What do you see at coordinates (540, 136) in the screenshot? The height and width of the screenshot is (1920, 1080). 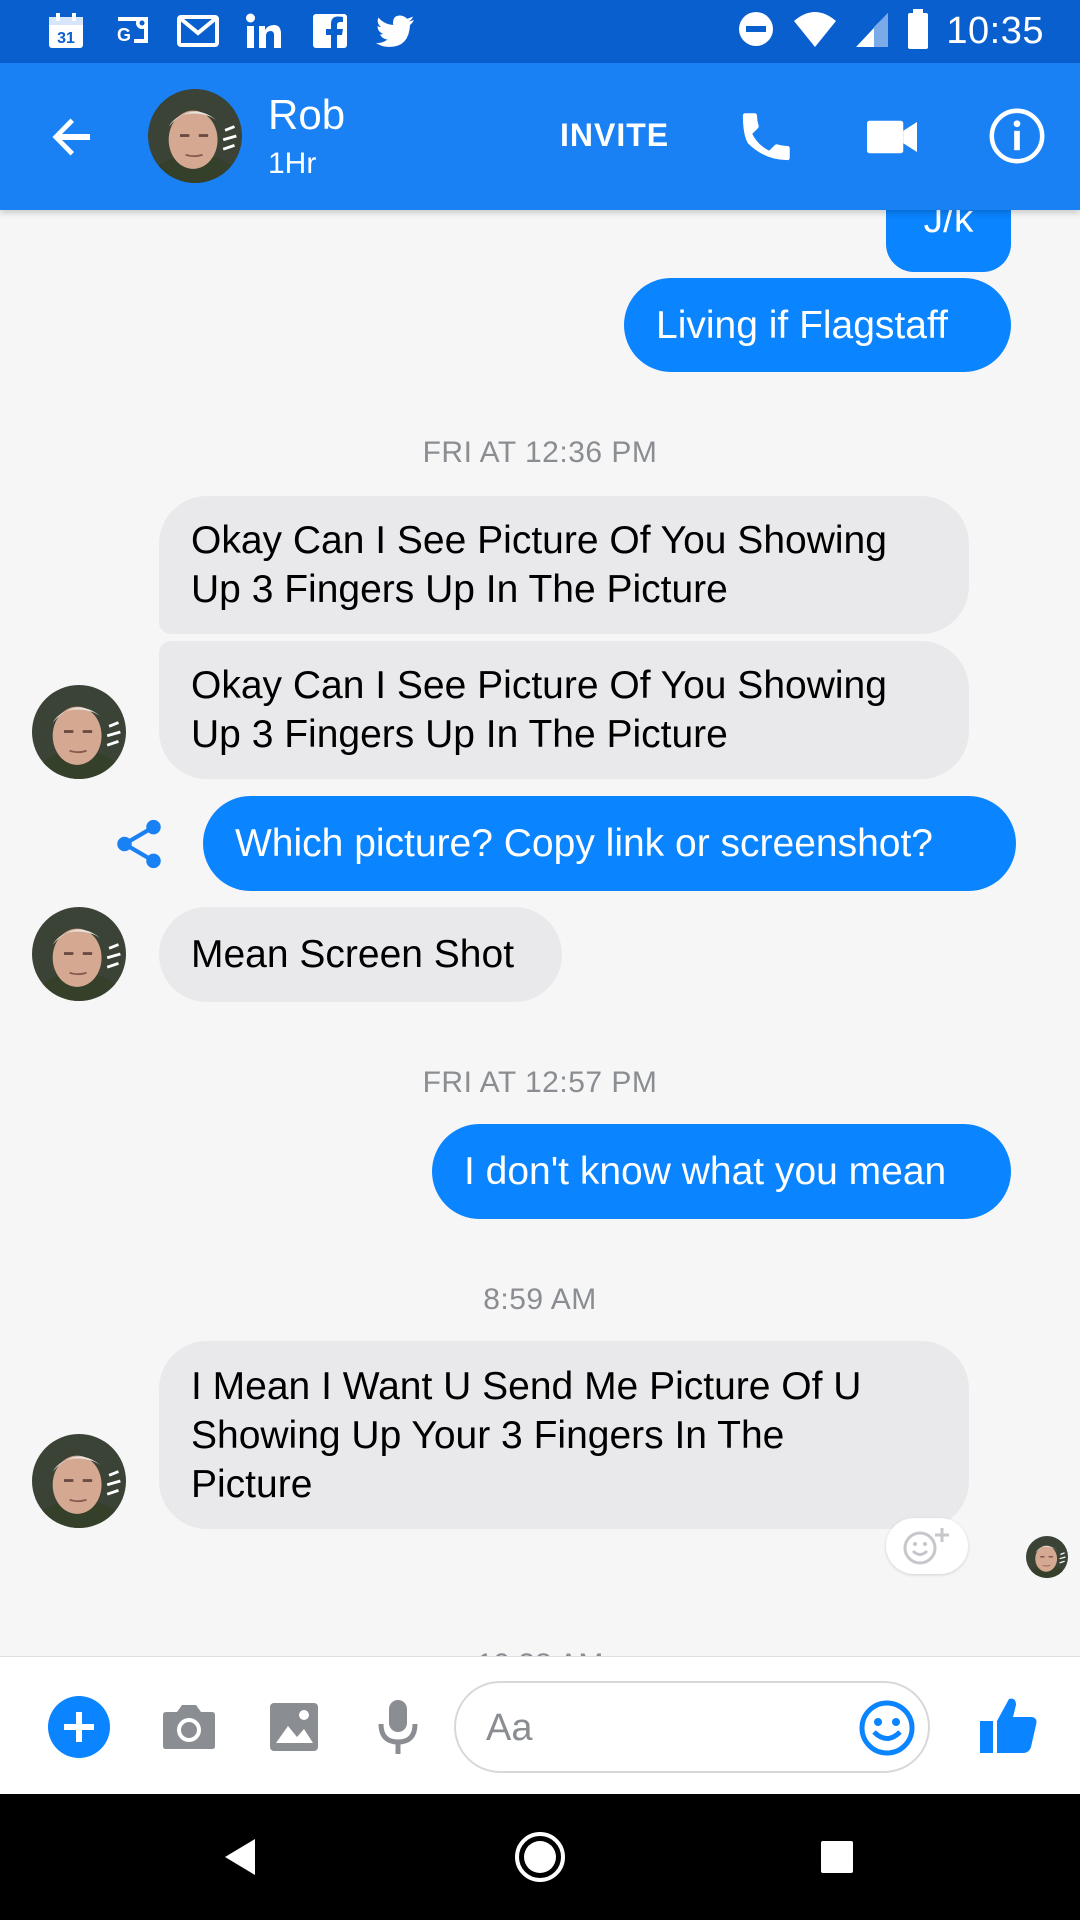 I see `conversation-header: Rob 1Hr INVITE` at bounding box center [540, 136].